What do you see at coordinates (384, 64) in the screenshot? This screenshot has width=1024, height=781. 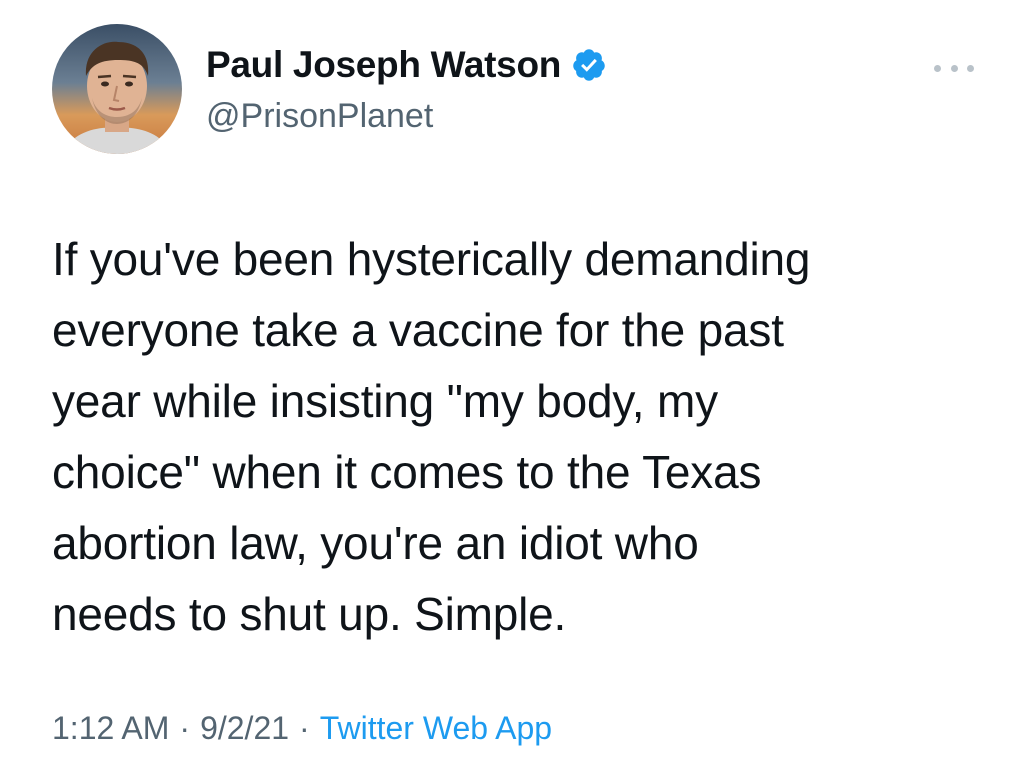 I see `display-name-text: Paul Joseph Watson` at bounding box center [384, 64].